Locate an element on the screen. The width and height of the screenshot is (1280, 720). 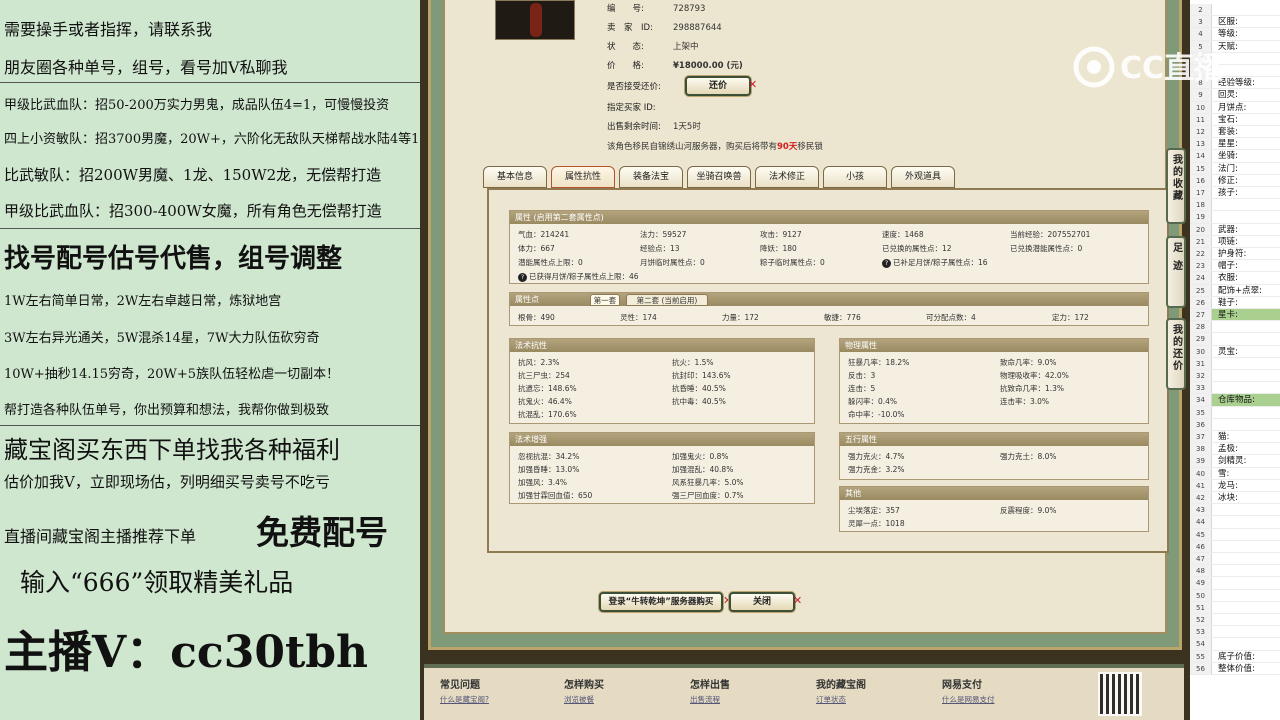
sheet-row: 52 is located at coordinates (1235, 620).